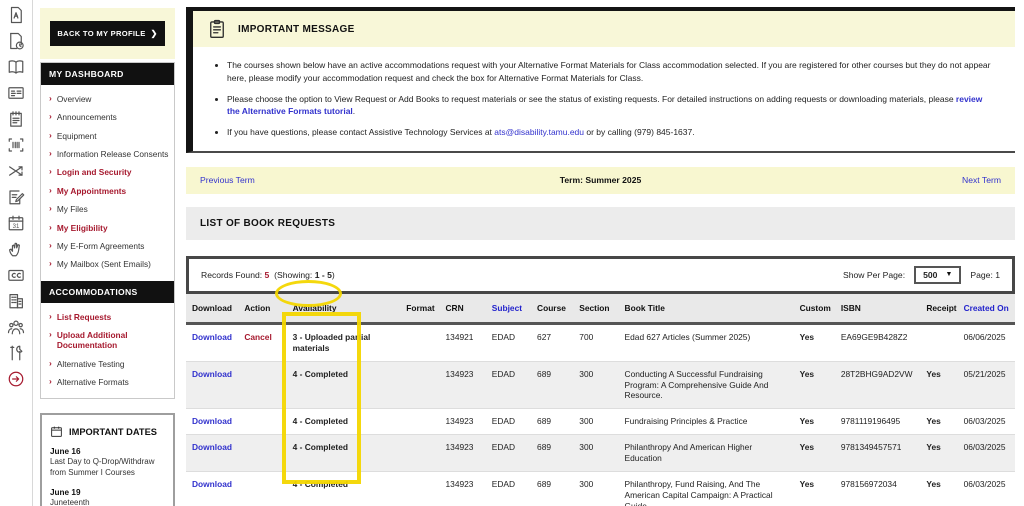 This screenshot has width=1024, height=506. Describe the element at coordinates (107, 246) in the screenshot. I see `sidebar-item-my-eform-agreements: › My E-Form Agreements` at that location.